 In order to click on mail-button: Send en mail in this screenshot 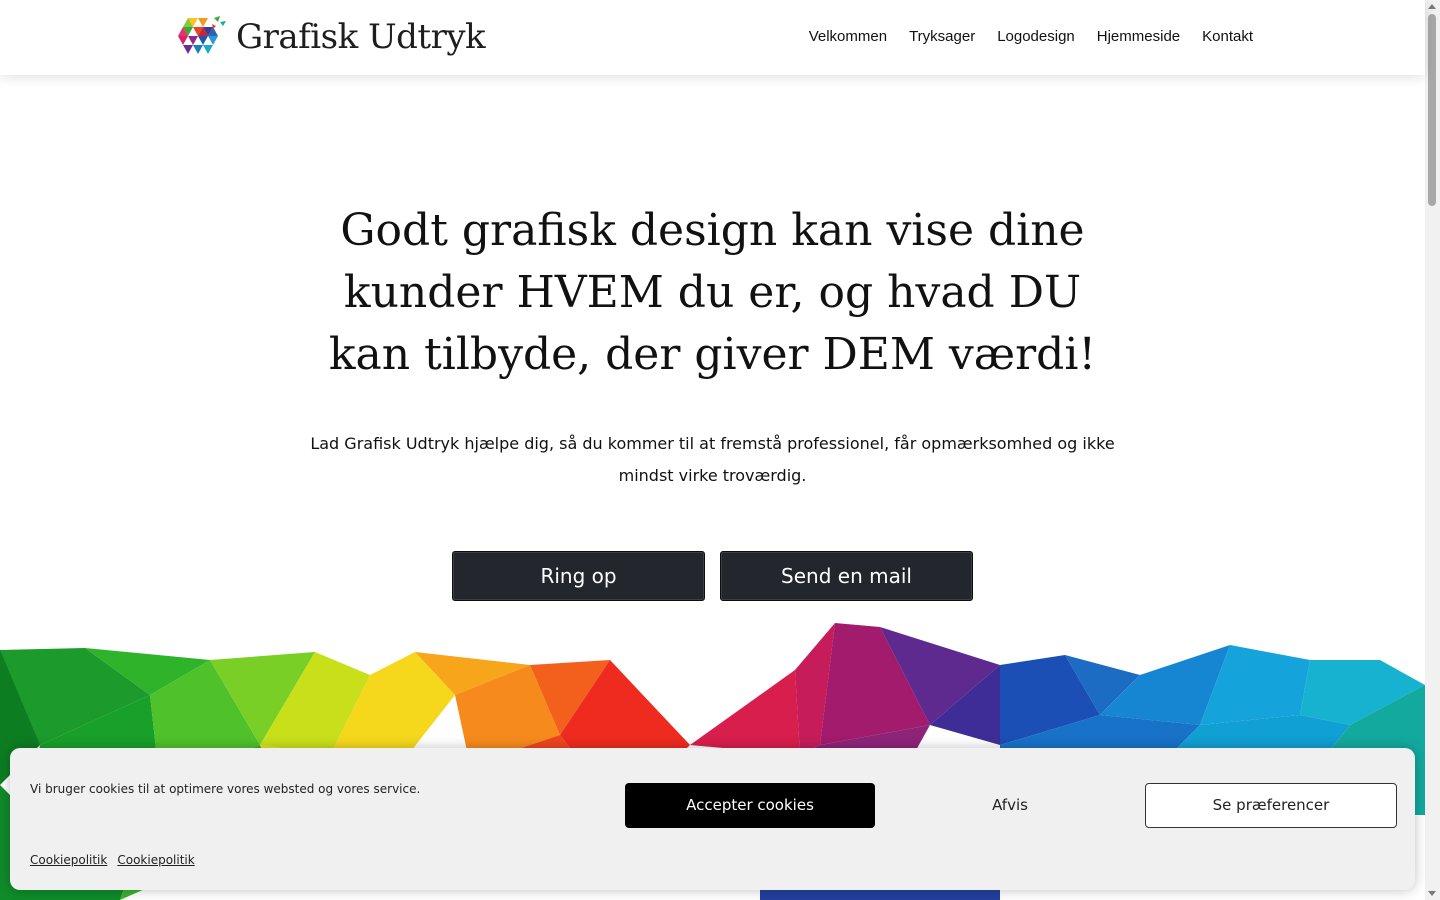, I will do `click(846, 576)`.